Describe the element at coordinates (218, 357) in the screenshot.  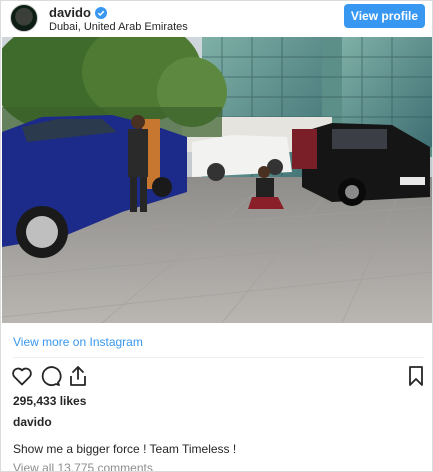
I see `divider` at that location.